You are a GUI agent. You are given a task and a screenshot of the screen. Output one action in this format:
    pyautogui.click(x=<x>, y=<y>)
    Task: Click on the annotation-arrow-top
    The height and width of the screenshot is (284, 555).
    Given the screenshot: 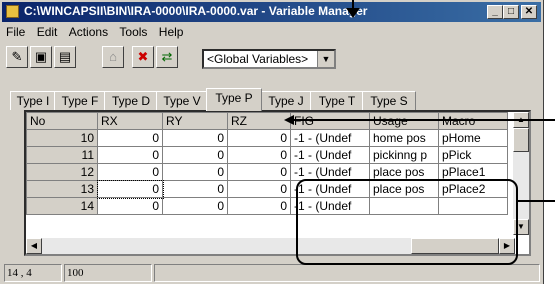 What is the action you would take?
    pyautogui.click(x=353, y=9)
    